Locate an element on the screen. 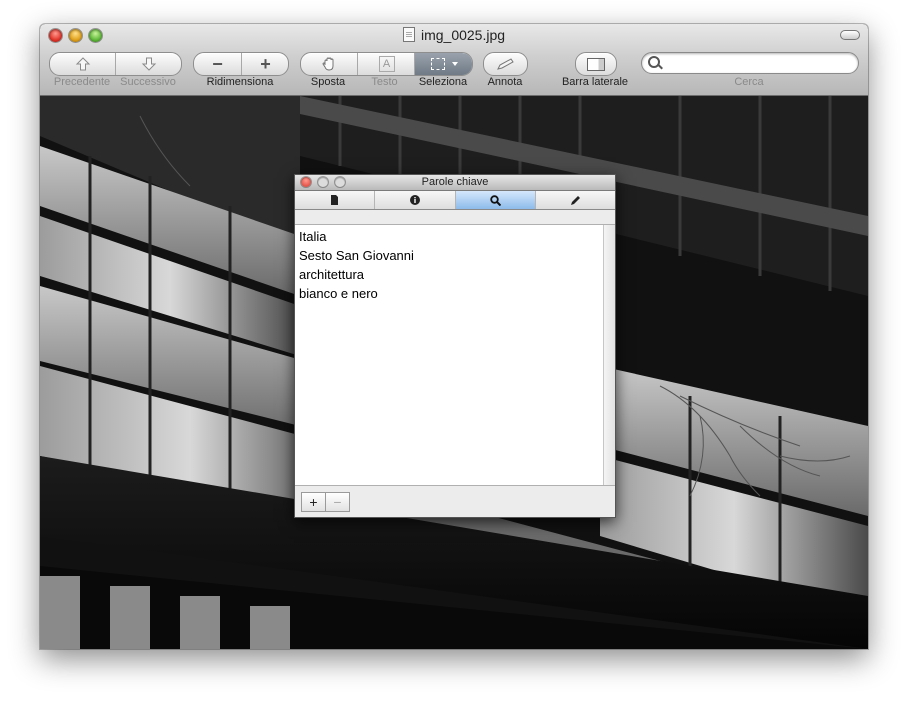  inspector-titlebar: Parole chiave is located at coordinates (455, 183).